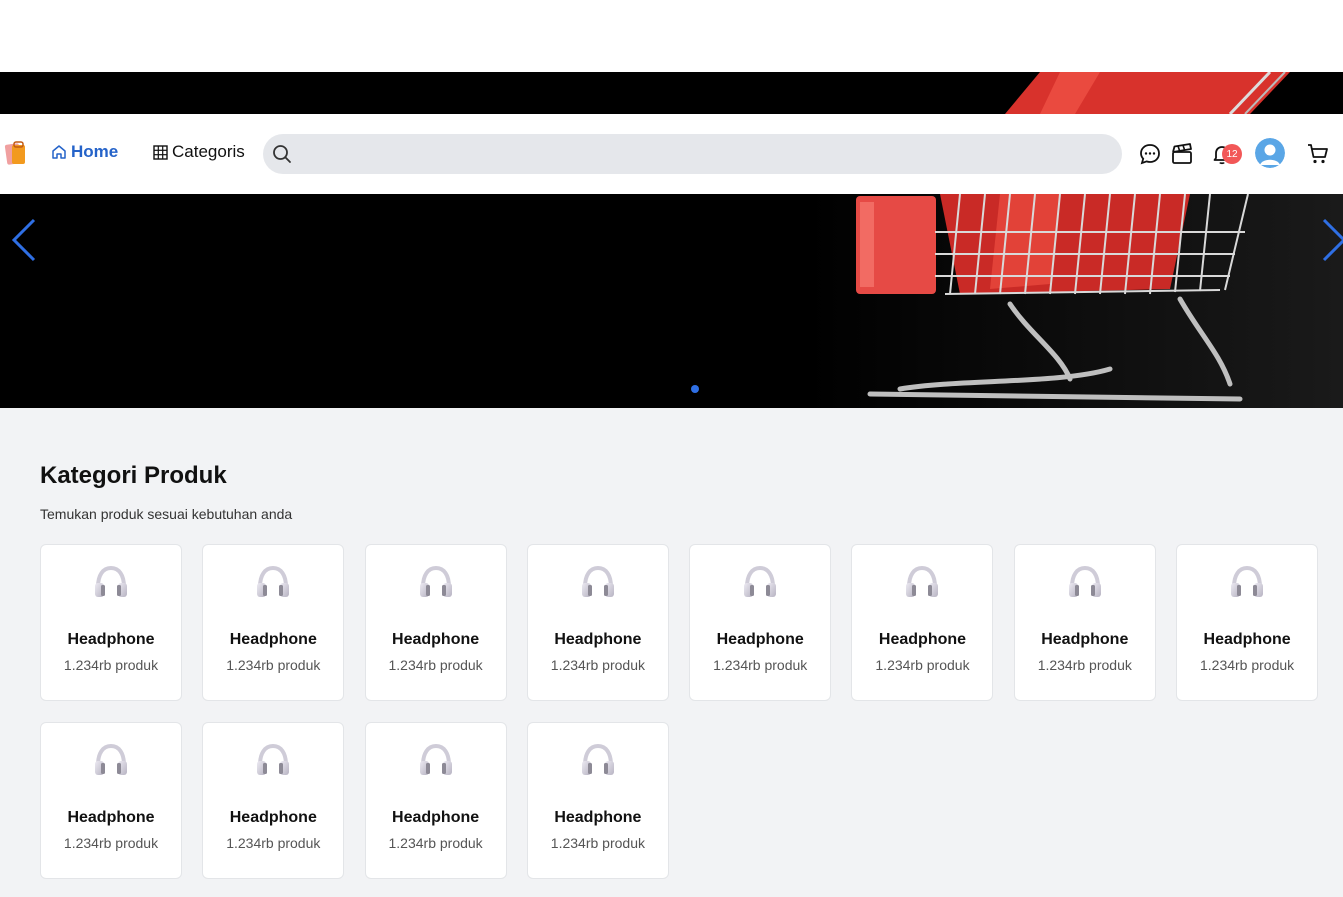 This screenshot has height=897, width=1343. What do you see at coordinates (1232, 154) in the screenshot?
I see `notification-badge: 12` at bounding box center [1232, 154].